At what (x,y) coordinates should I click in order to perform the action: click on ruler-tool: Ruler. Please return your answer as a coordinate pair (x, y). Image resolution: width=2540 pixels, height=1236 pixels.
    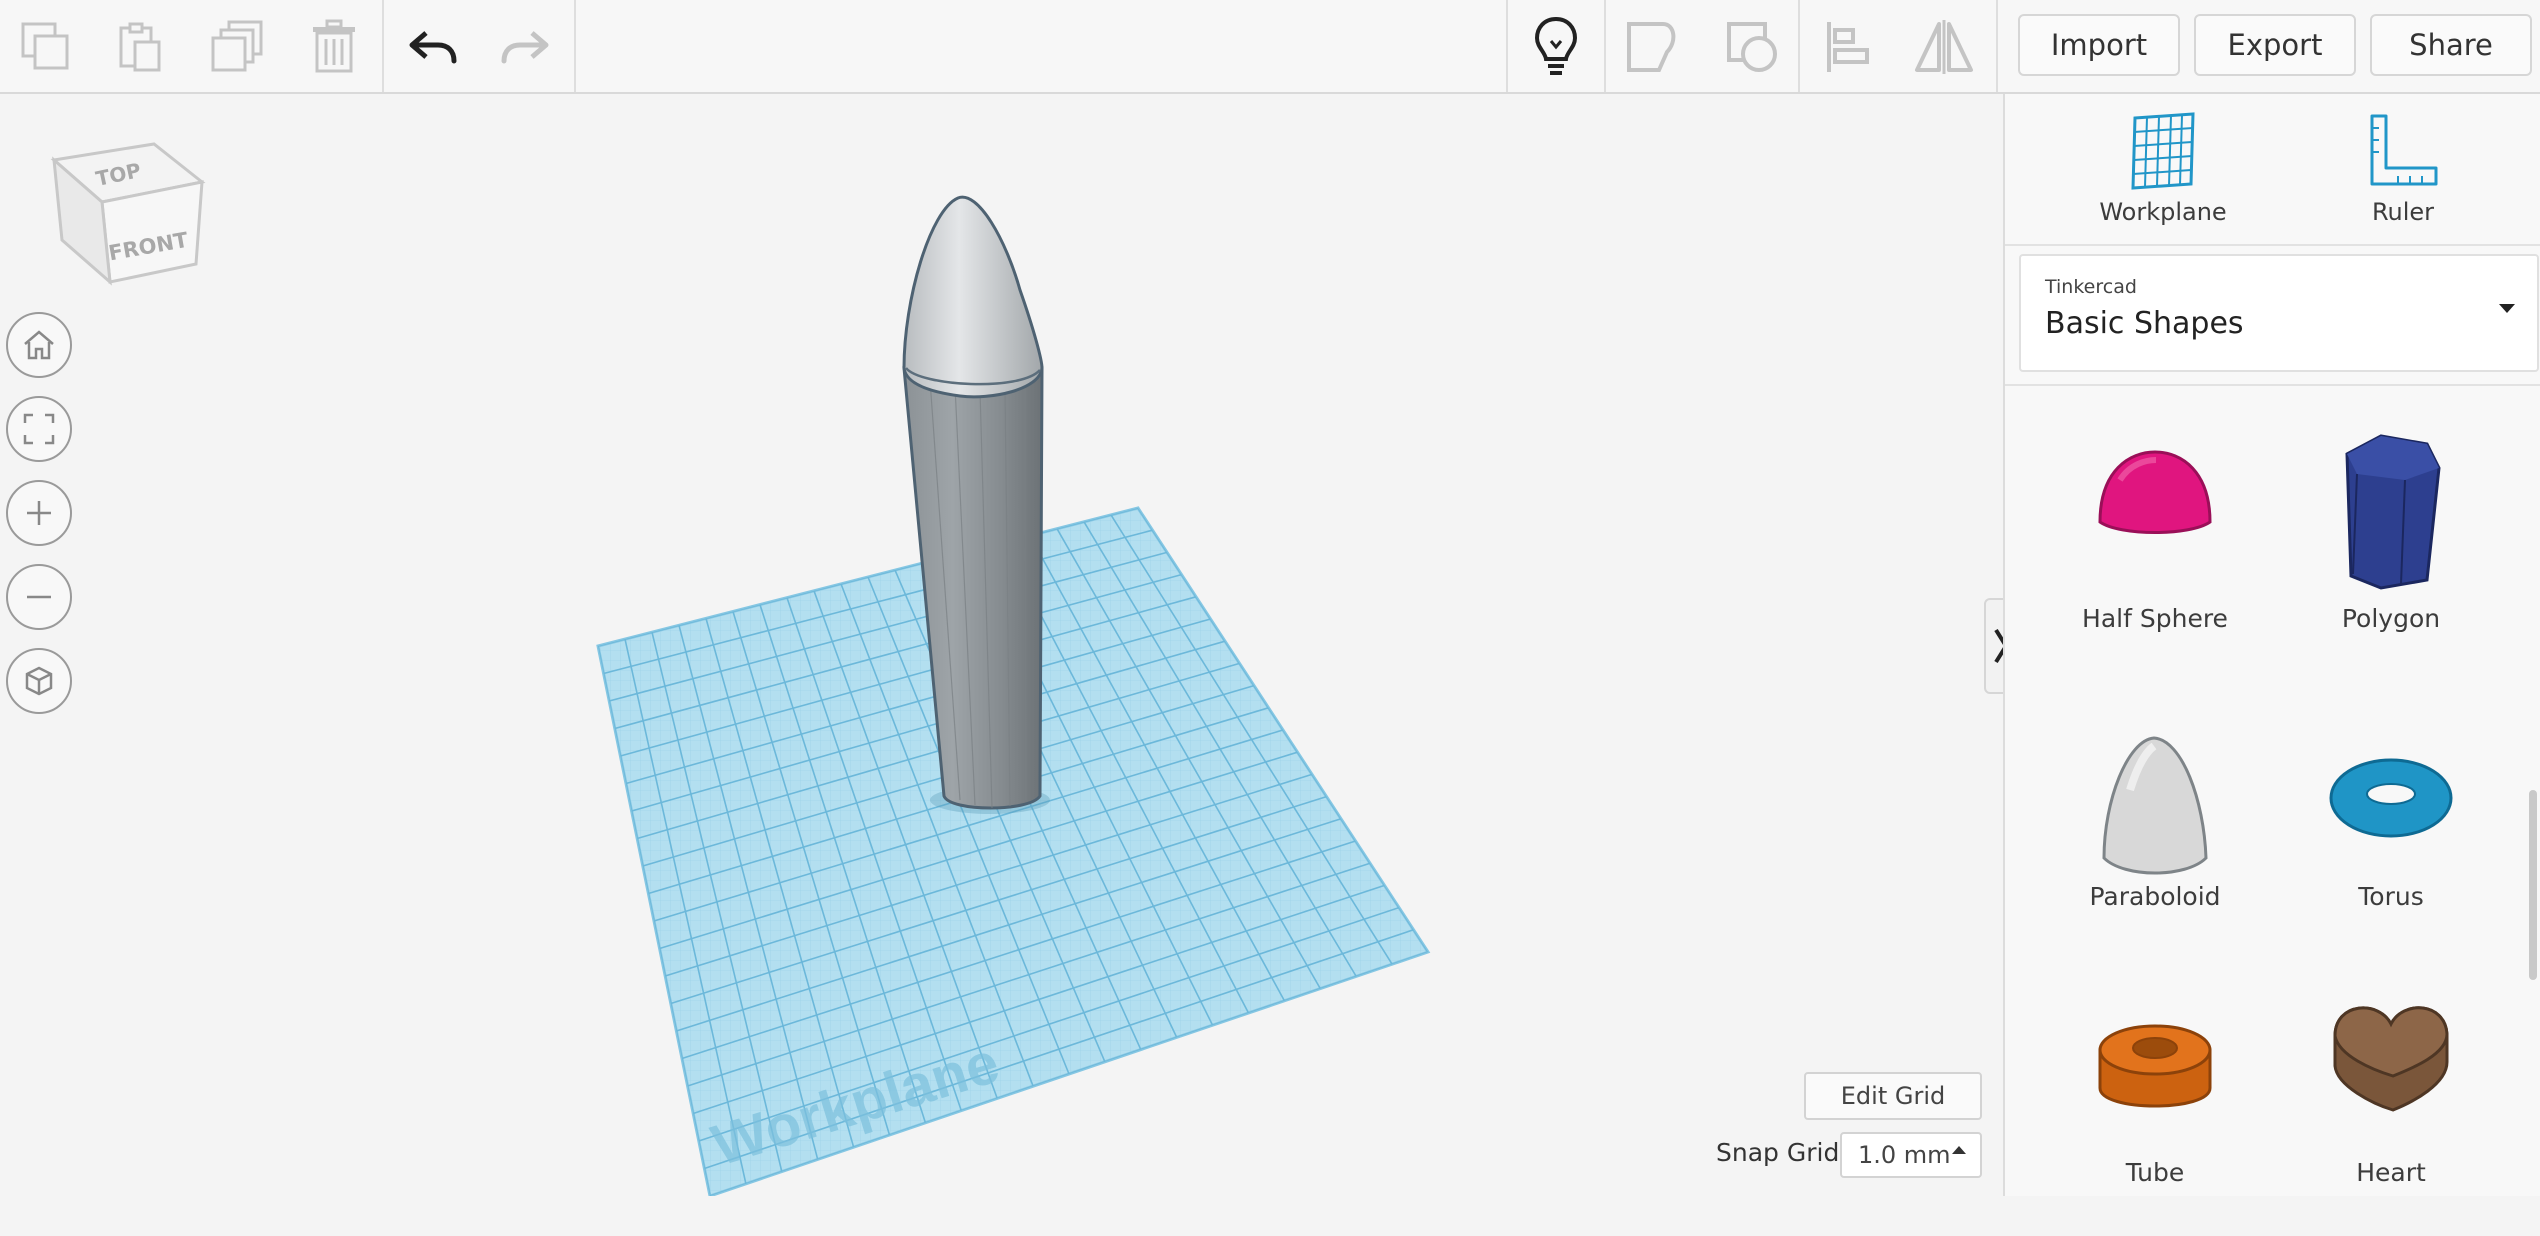
    Looking at the image, I should click on (2403, 177).